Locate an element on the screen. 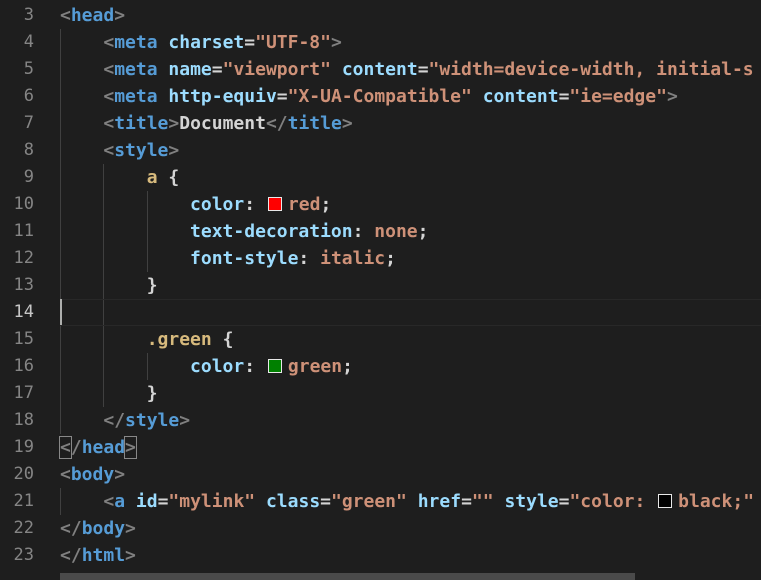 Image resolution: width=761 pixels, height=580 pixels. code-line: 10 color: red; is located at coordinates (380, 204).